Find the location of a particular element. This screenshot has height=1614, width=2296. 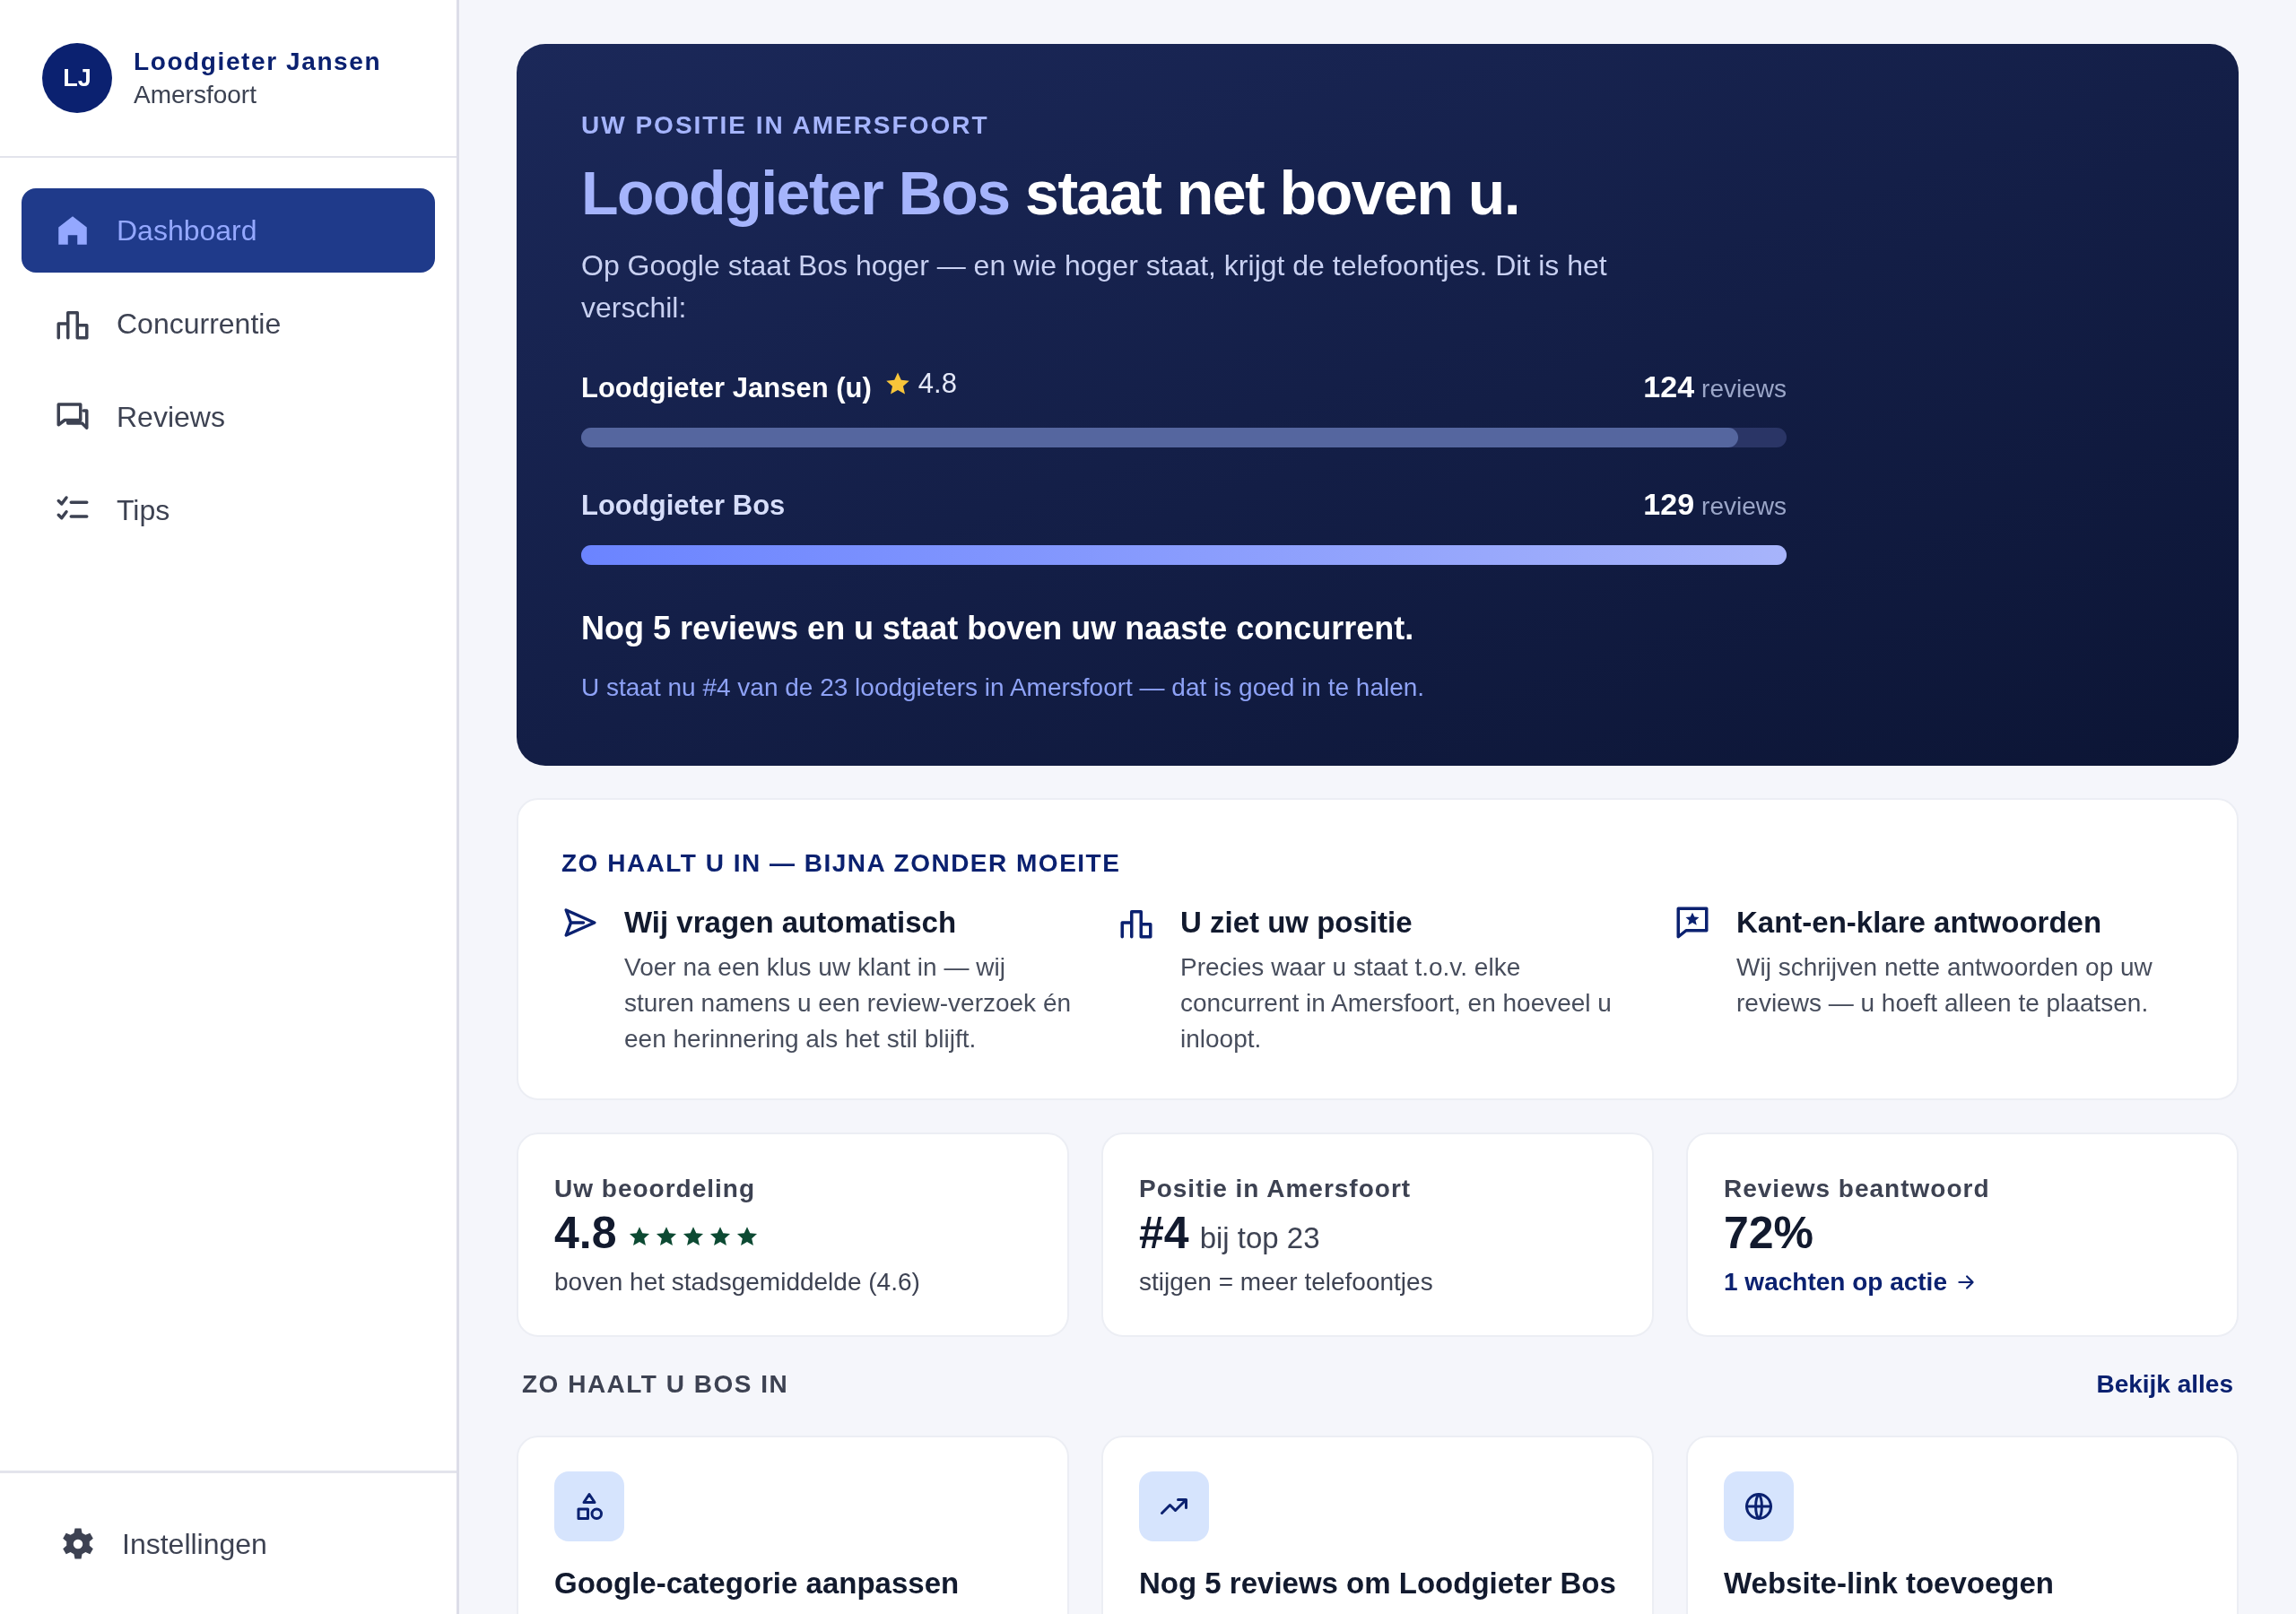

intro-text: Op Google staat Bos hoger — en wie hoger staat, krijgt de telefoontjes. Dit is het verschil: is located at coordinates (1094, 286).